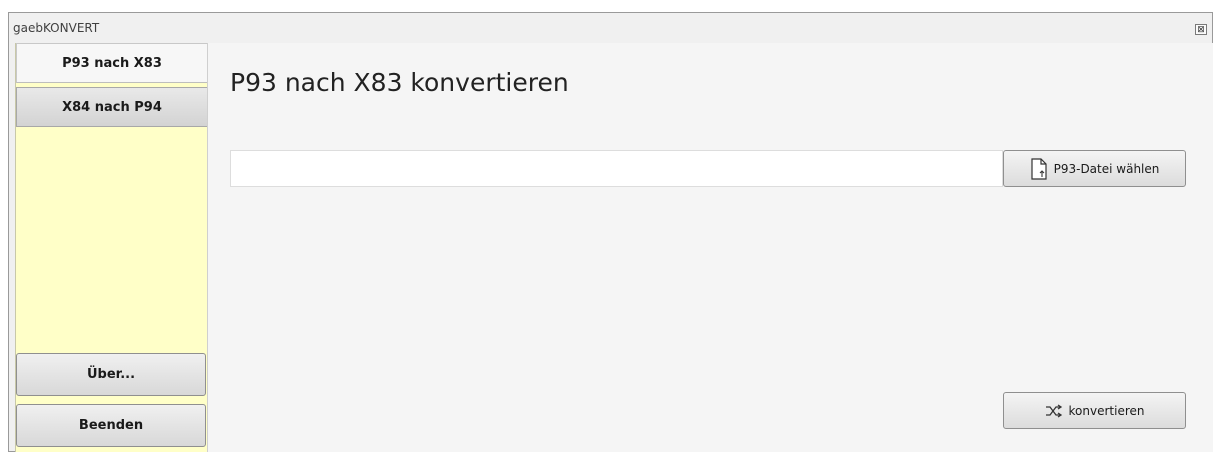 Image resolution: width=1213 pixels, height=454 pixels. Describe the element at coordinates (1039, 168) in the screenshot. I see `document-icon` at that location.